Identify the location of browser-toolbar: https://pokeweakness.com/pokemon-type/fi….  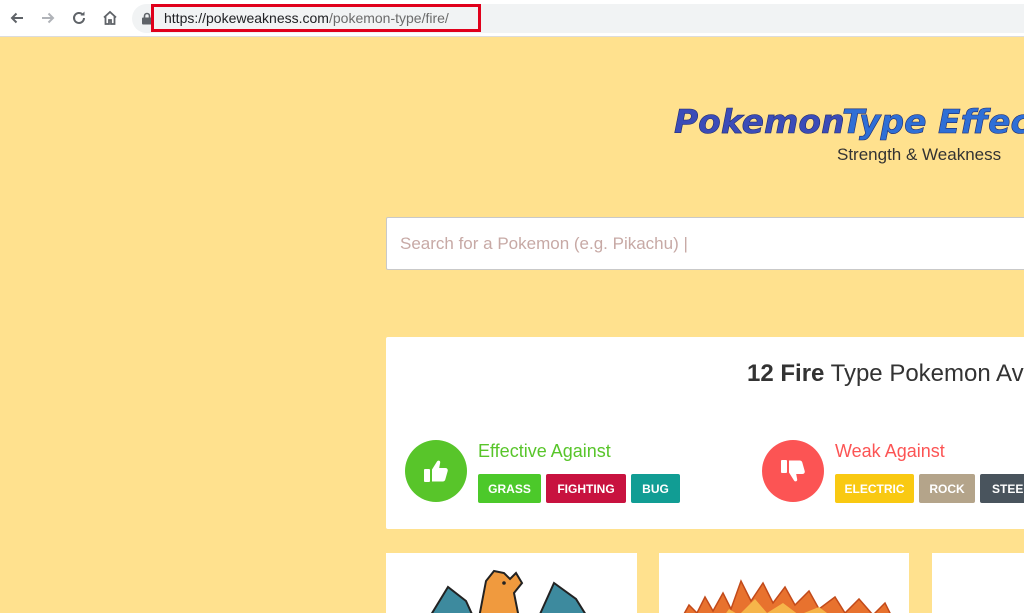
(512, 18).